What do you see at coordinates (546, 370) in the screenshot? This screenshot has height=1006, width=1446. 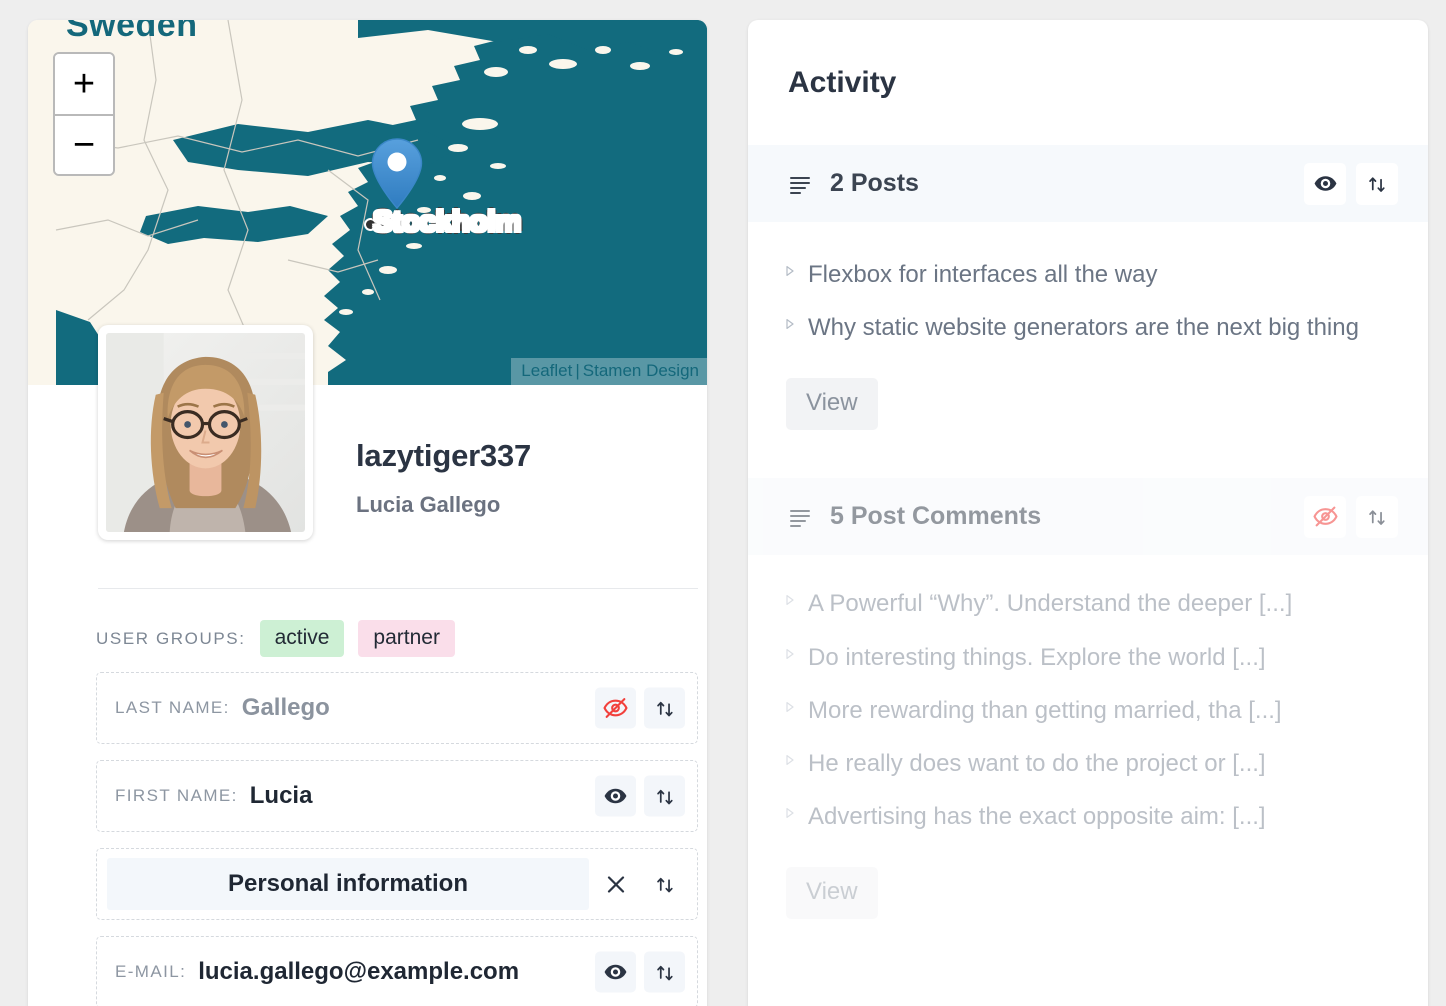 I see `leaflet-link: Leaflet` at bounding box center [546, 370].